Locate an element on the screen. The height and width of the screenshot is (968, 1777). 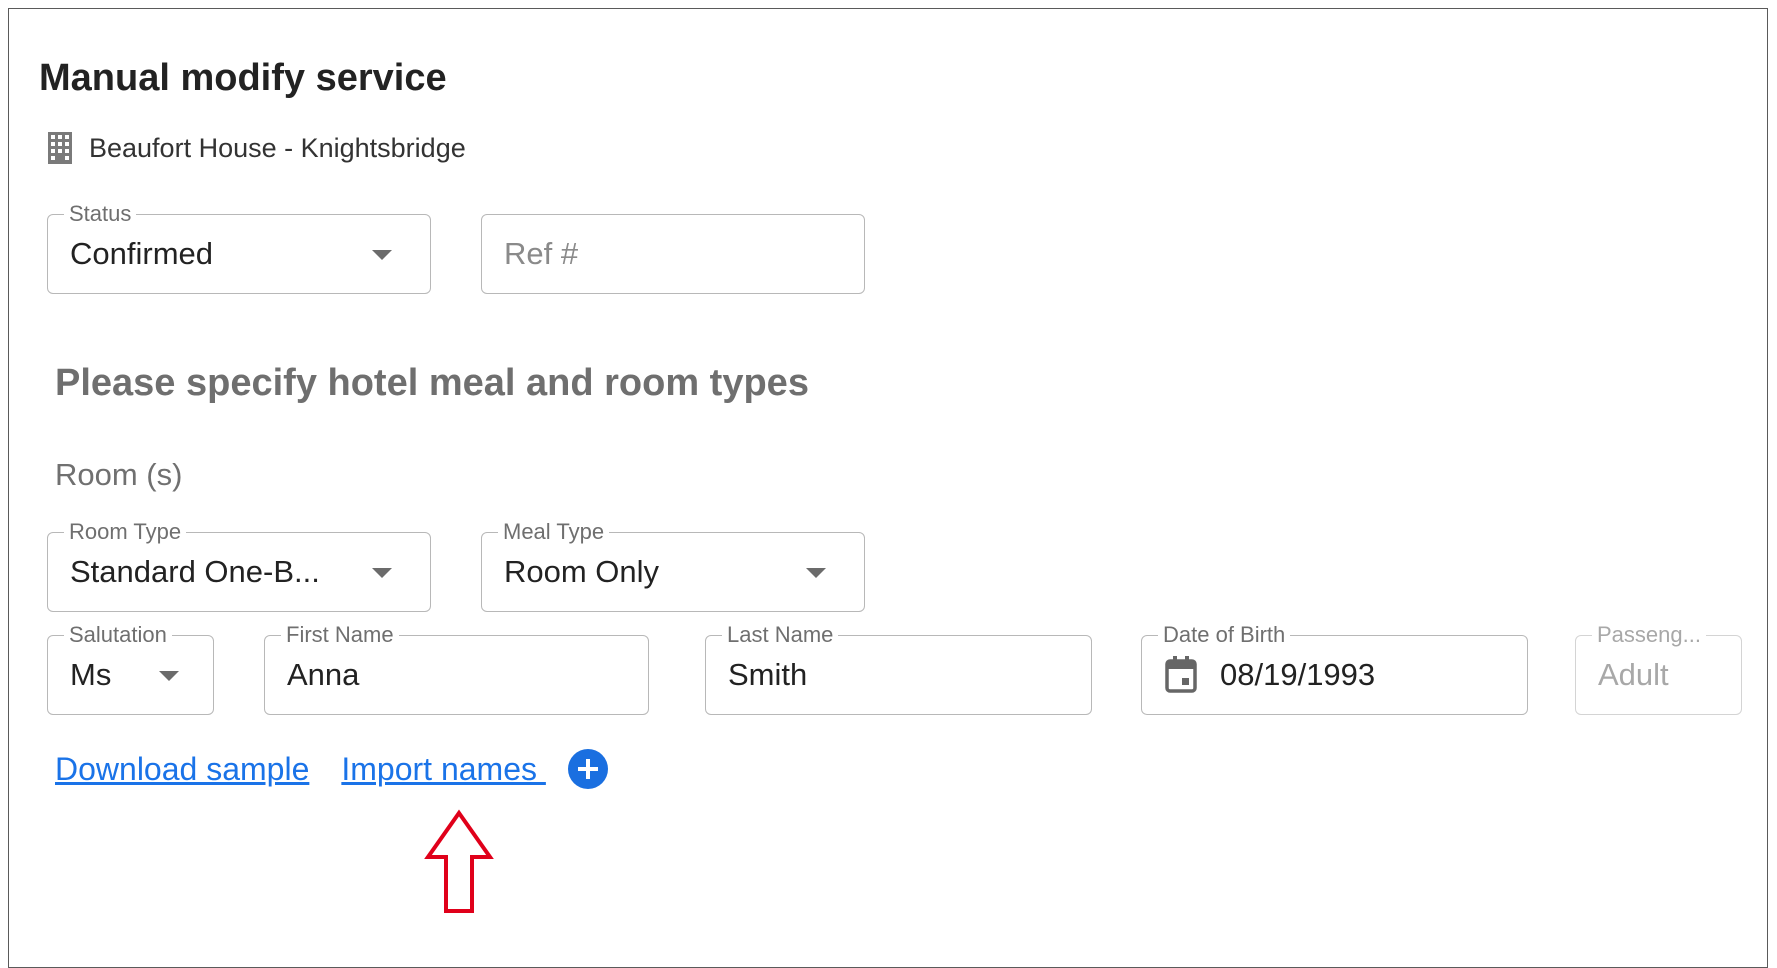
rooms-heading: Room (s) is located at coordinates (119, 474).